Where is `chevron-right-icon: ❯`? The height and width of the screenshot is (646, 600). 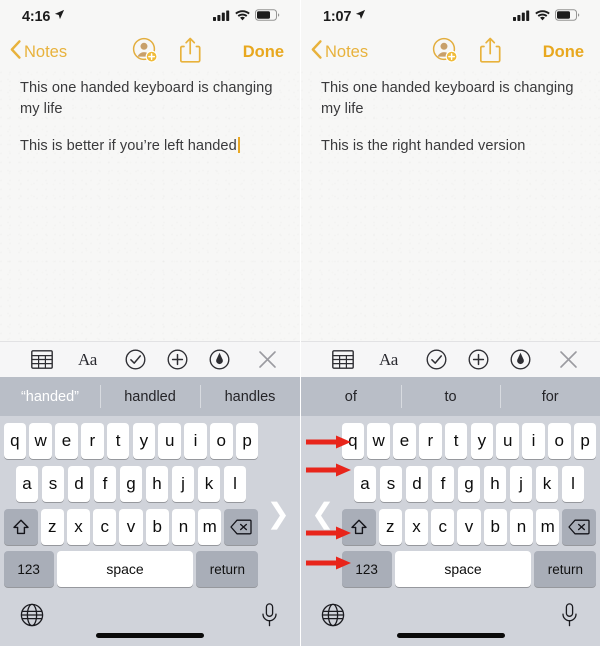 chevron-right-icon: ❯ is located at coordinates (278, 514).